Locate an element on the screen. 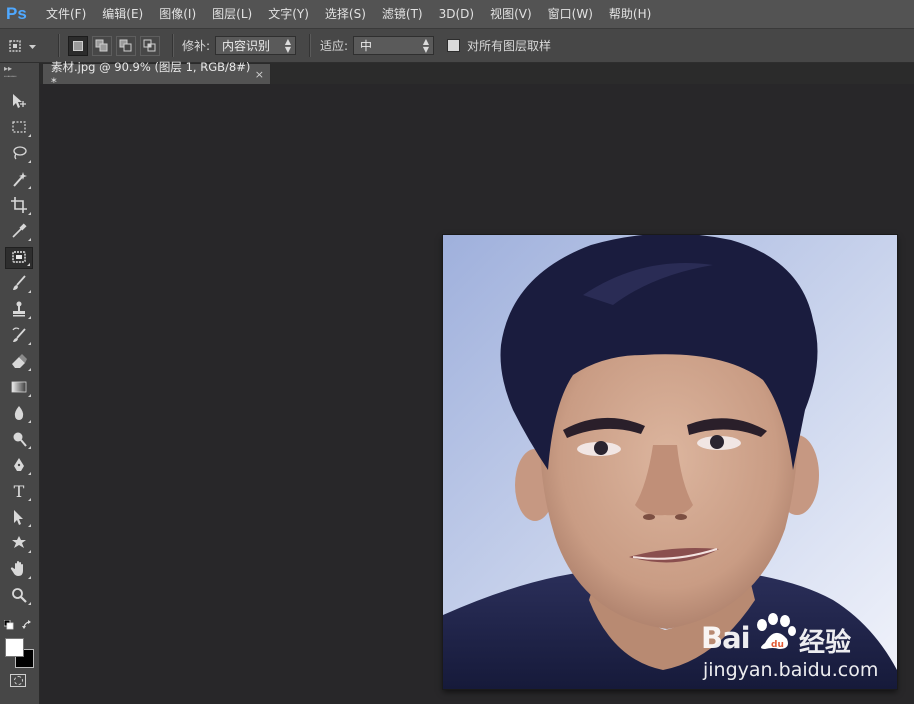 The width and height of the screenshot is (914, 704). type-tool-icon: T is located at coordinates (19, 491).